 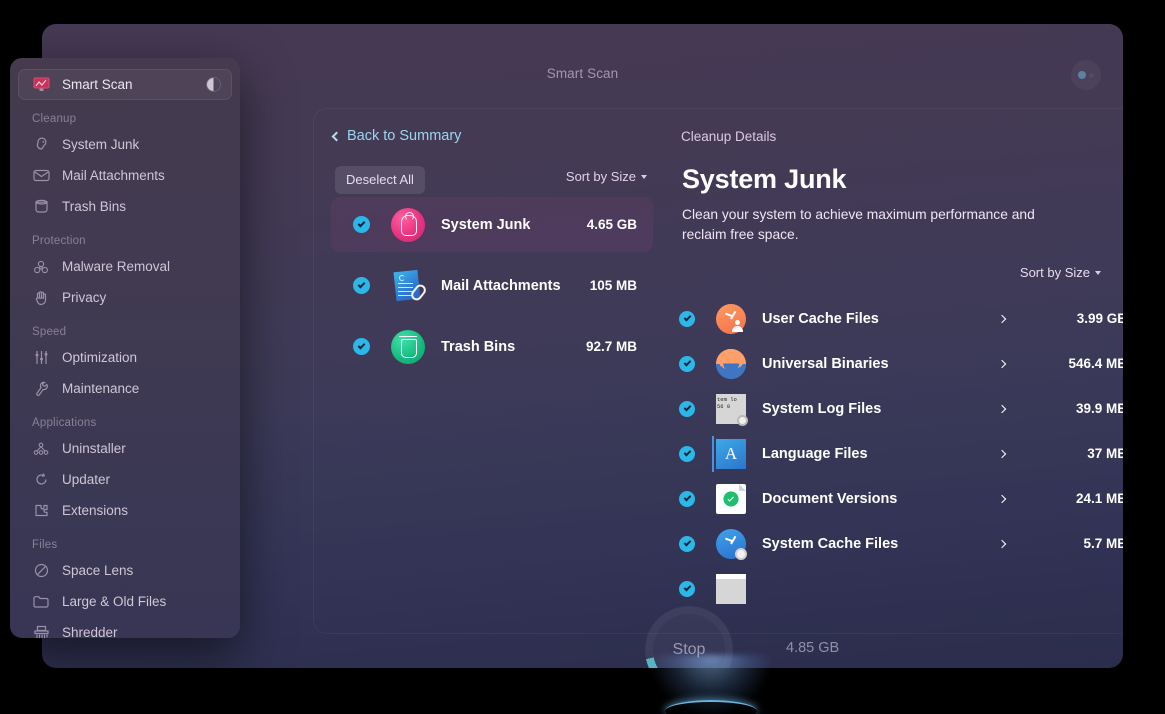 I want to click on detail-row-name: Language Files, so click(x=815, y=453).